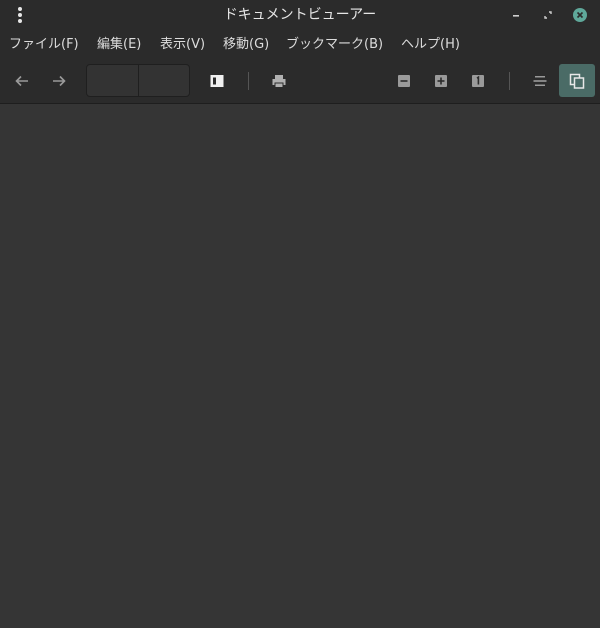 Image resolution: width=600 pixels, height=628 pixels. Describe the element at coordinates (182, 45) in the screenshot. I see `menu-view: 表示(V)` at that location.